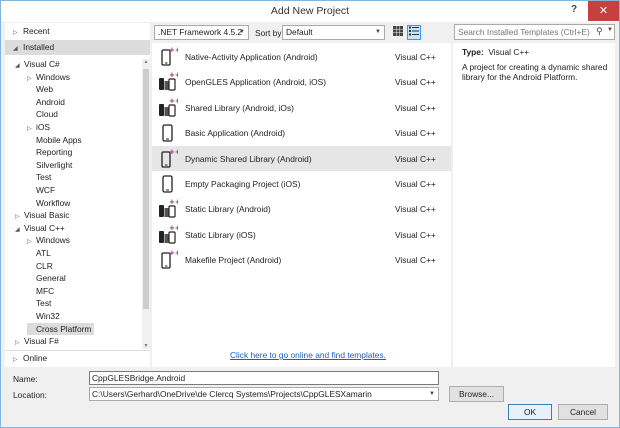  Describe the element at coordinates (248, 158) in the screenshot. I see `template-name: Dynamic Shared Library (Android)` at that location.